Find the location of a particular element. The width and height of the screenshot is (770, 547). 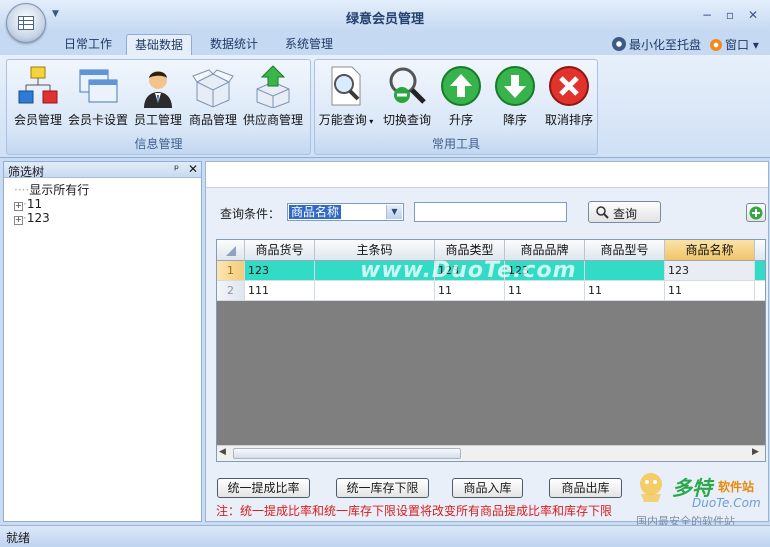

tray-label: 最小化至托盘 is located at coordinates (665, 45).